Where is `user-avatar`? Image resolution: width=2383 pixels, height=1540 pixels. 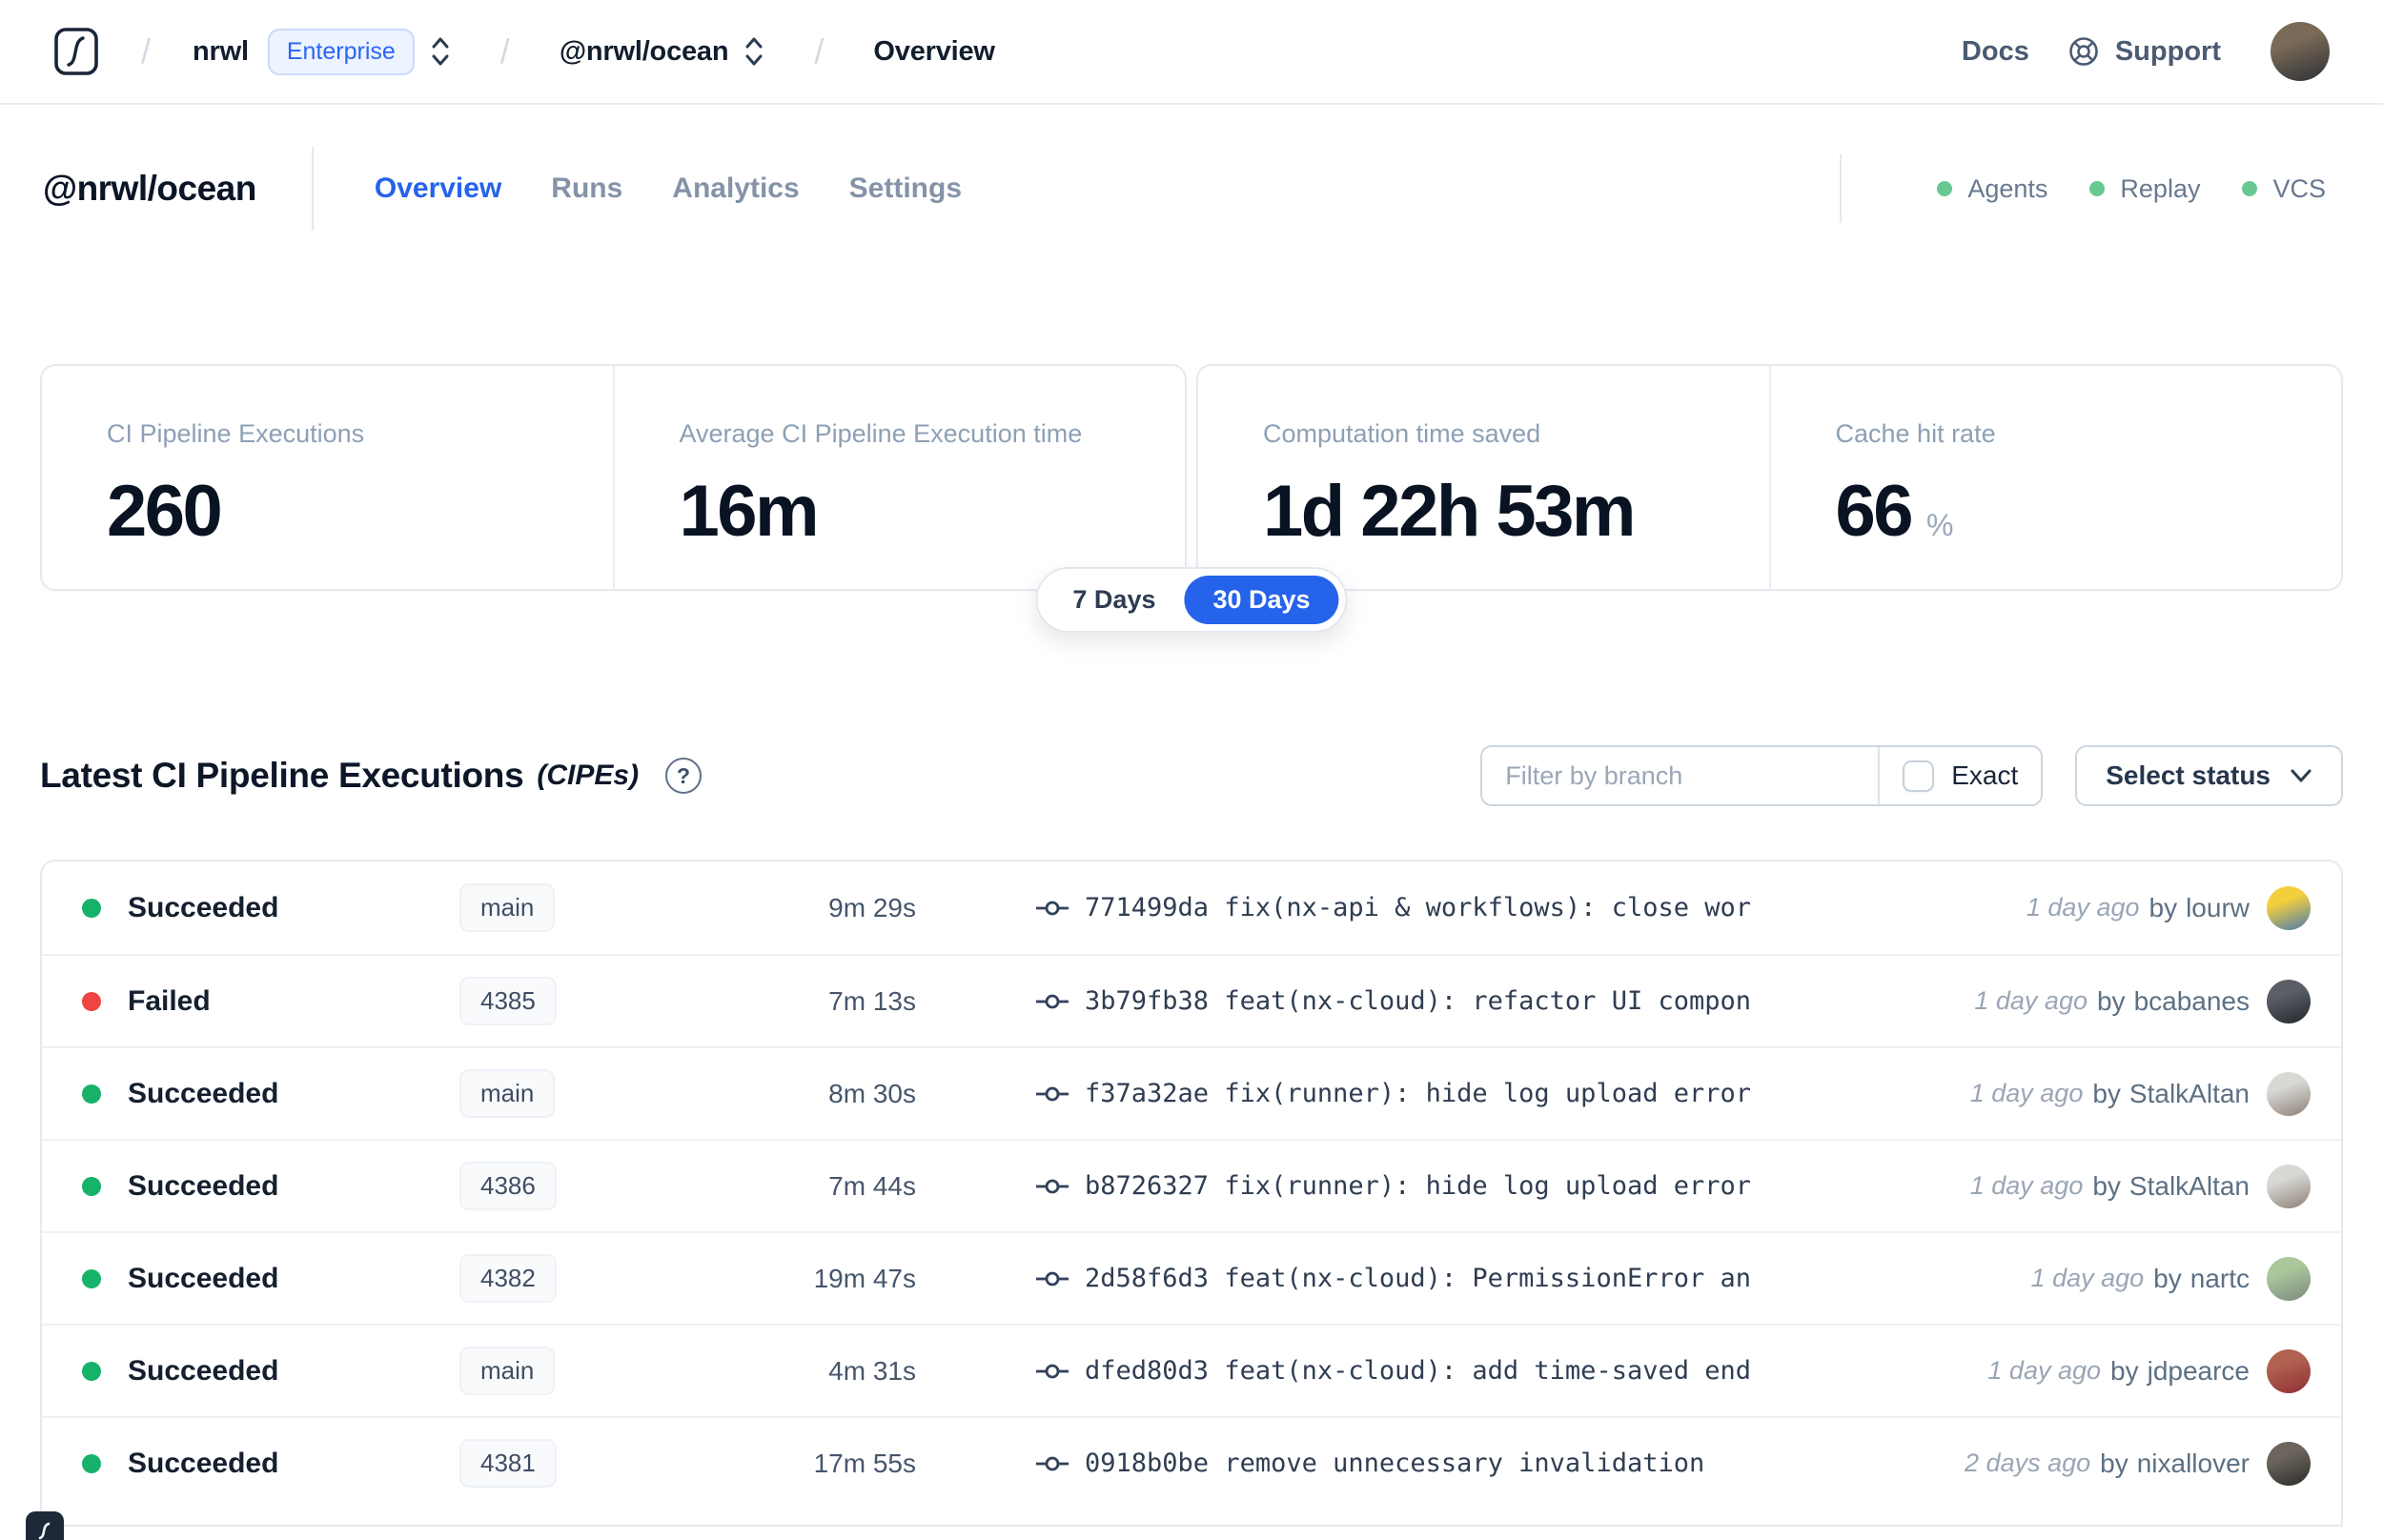
user-avatar is located at coordinates (2300, 51).